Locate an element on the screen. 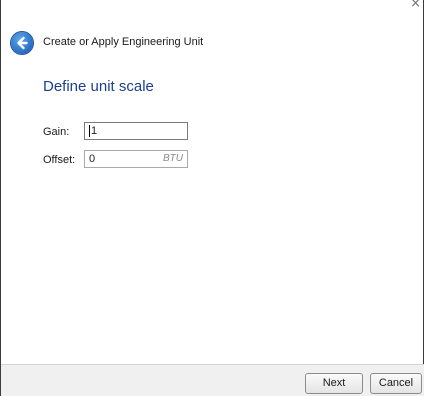  back-button is located at coordinates (22, 43).